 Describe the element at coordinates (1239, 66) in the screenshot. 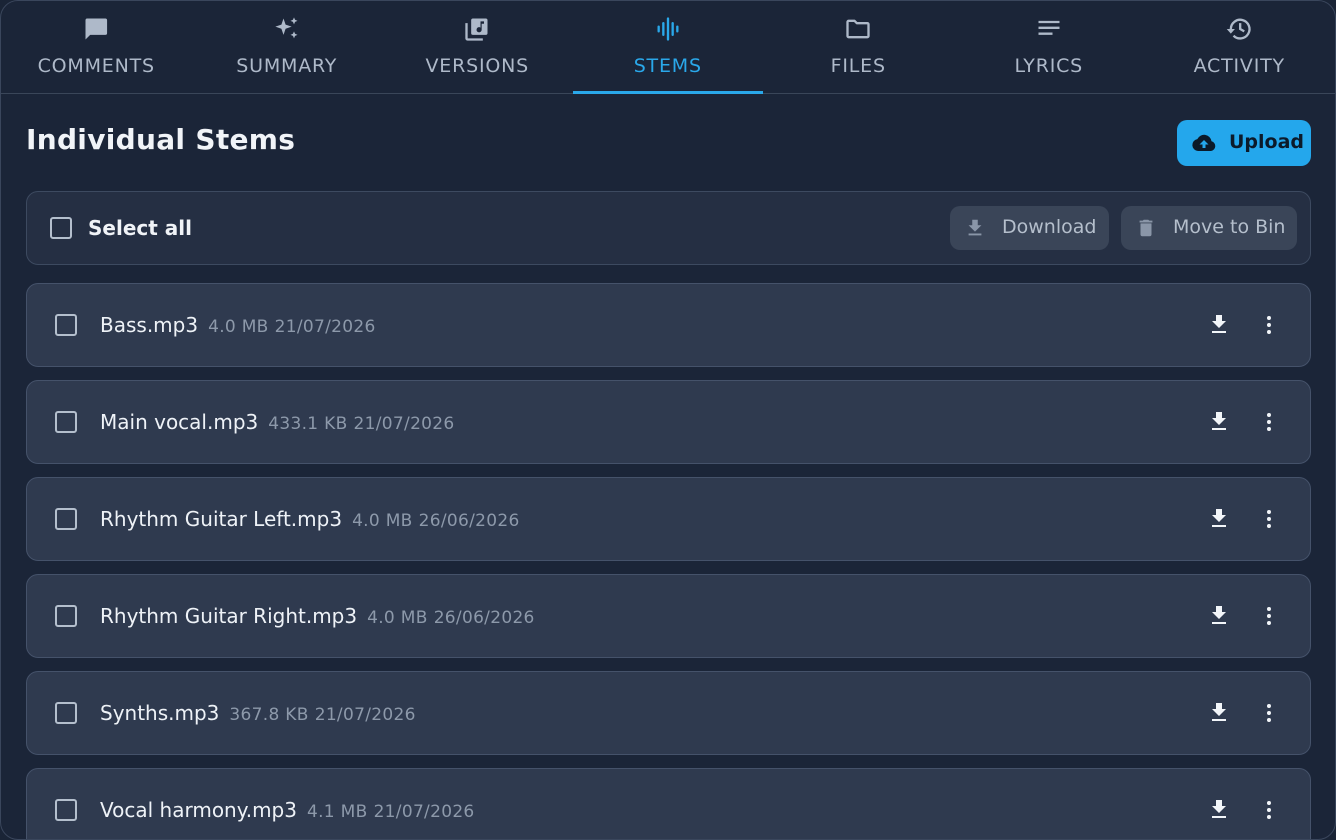

I see `tab-label: ACTIVITY` at that location.